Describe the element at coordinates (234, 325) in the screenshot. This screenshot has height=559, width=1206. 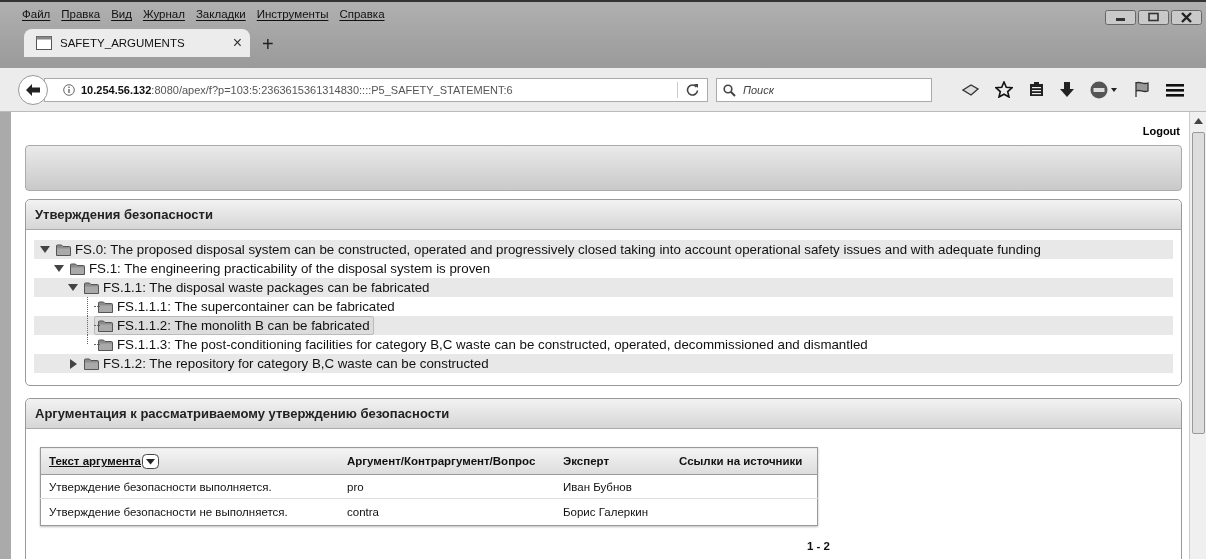
I see `tree-item: FS.1.1.2: The monolith B can be fabricated` at that location.